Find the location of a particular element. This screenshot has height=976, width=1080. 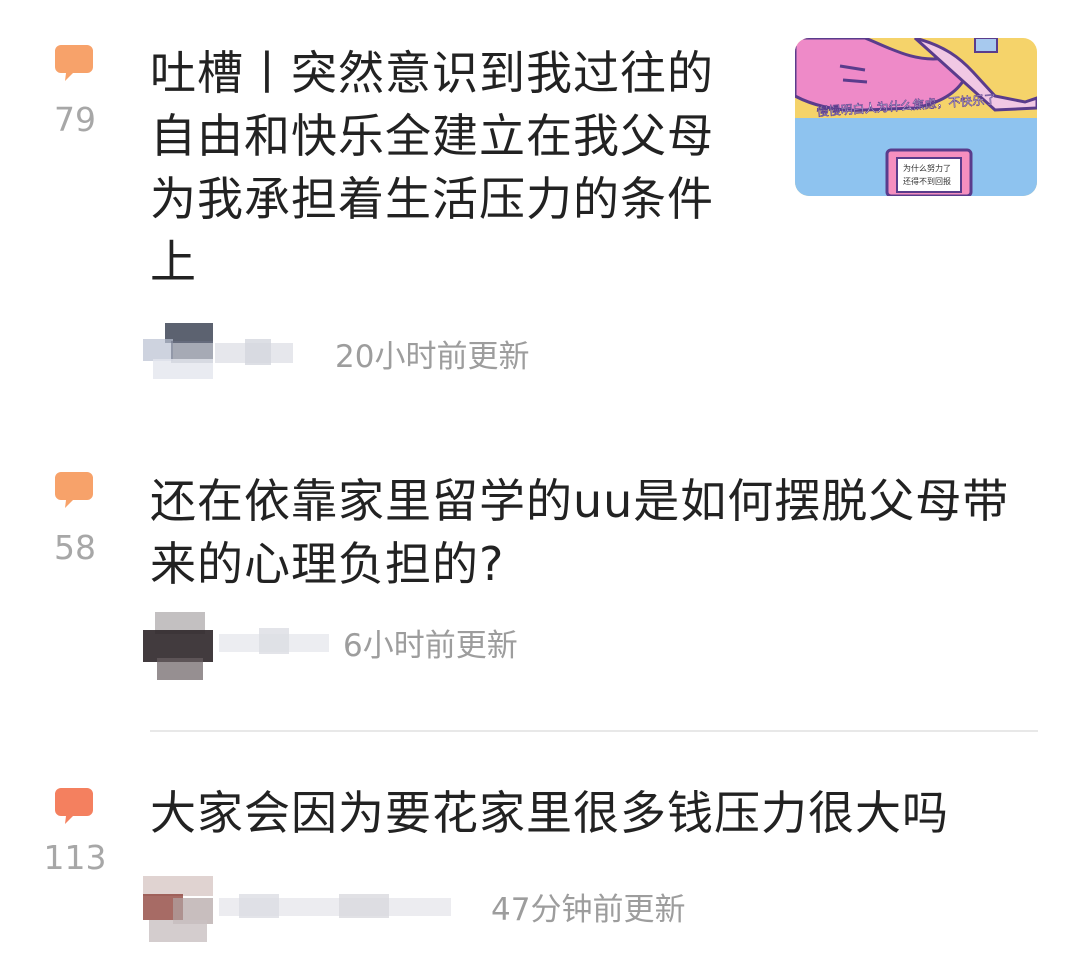

update-time: 6小时前更新 is located at coordinates (430, 646).